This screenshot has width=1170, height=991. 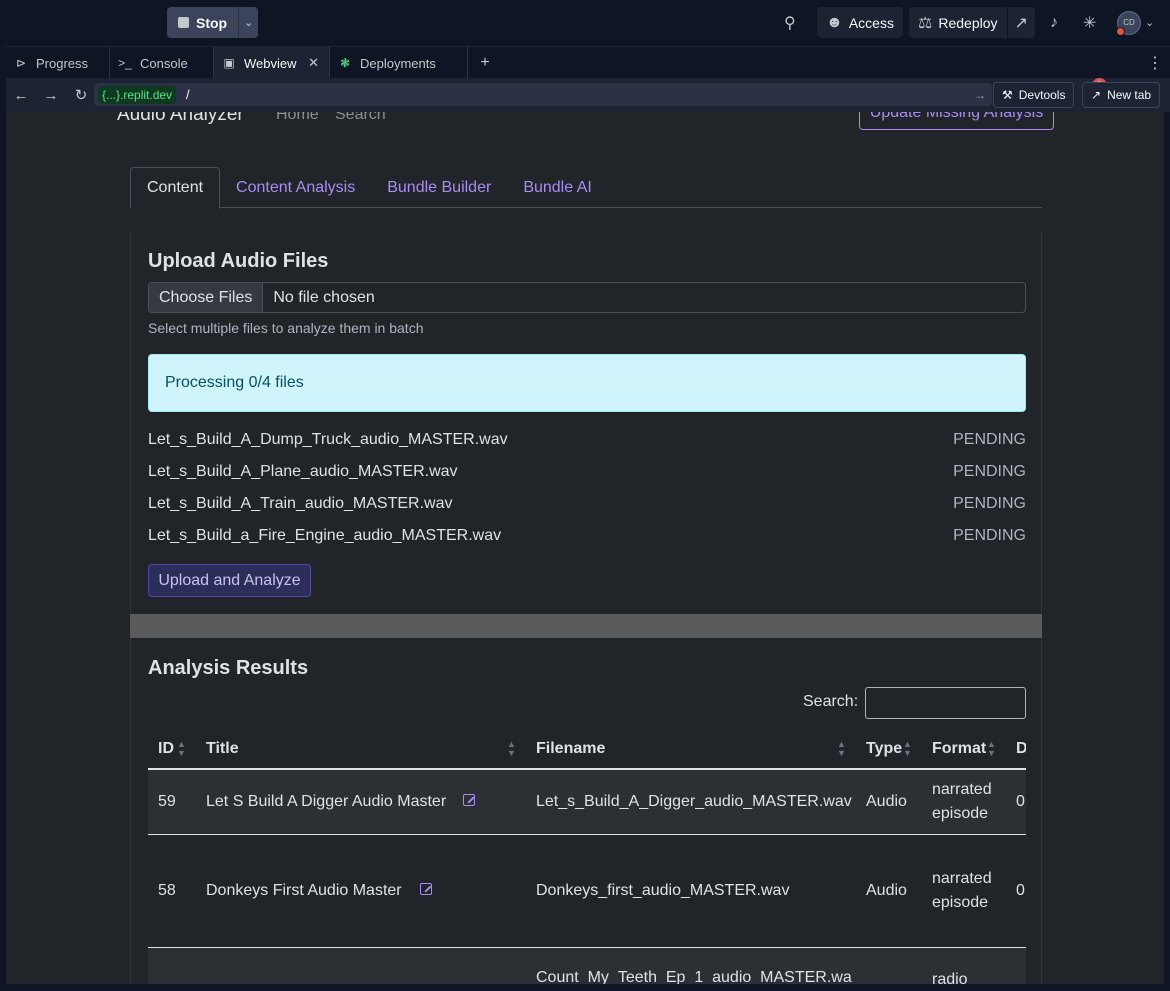 I want to click on column-d: D, so click(x=1021, y=749).